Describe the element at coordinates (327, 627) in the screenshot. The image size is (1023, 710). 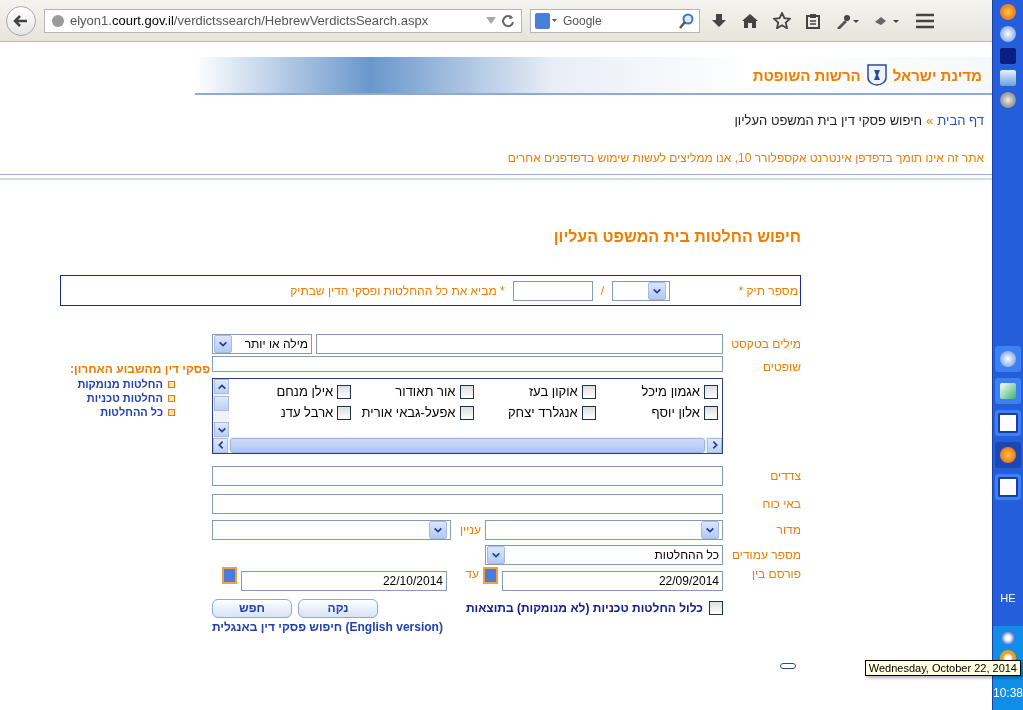
I see `english-link: (English version) חיפוש פסקי דין באנגלית` at that location.